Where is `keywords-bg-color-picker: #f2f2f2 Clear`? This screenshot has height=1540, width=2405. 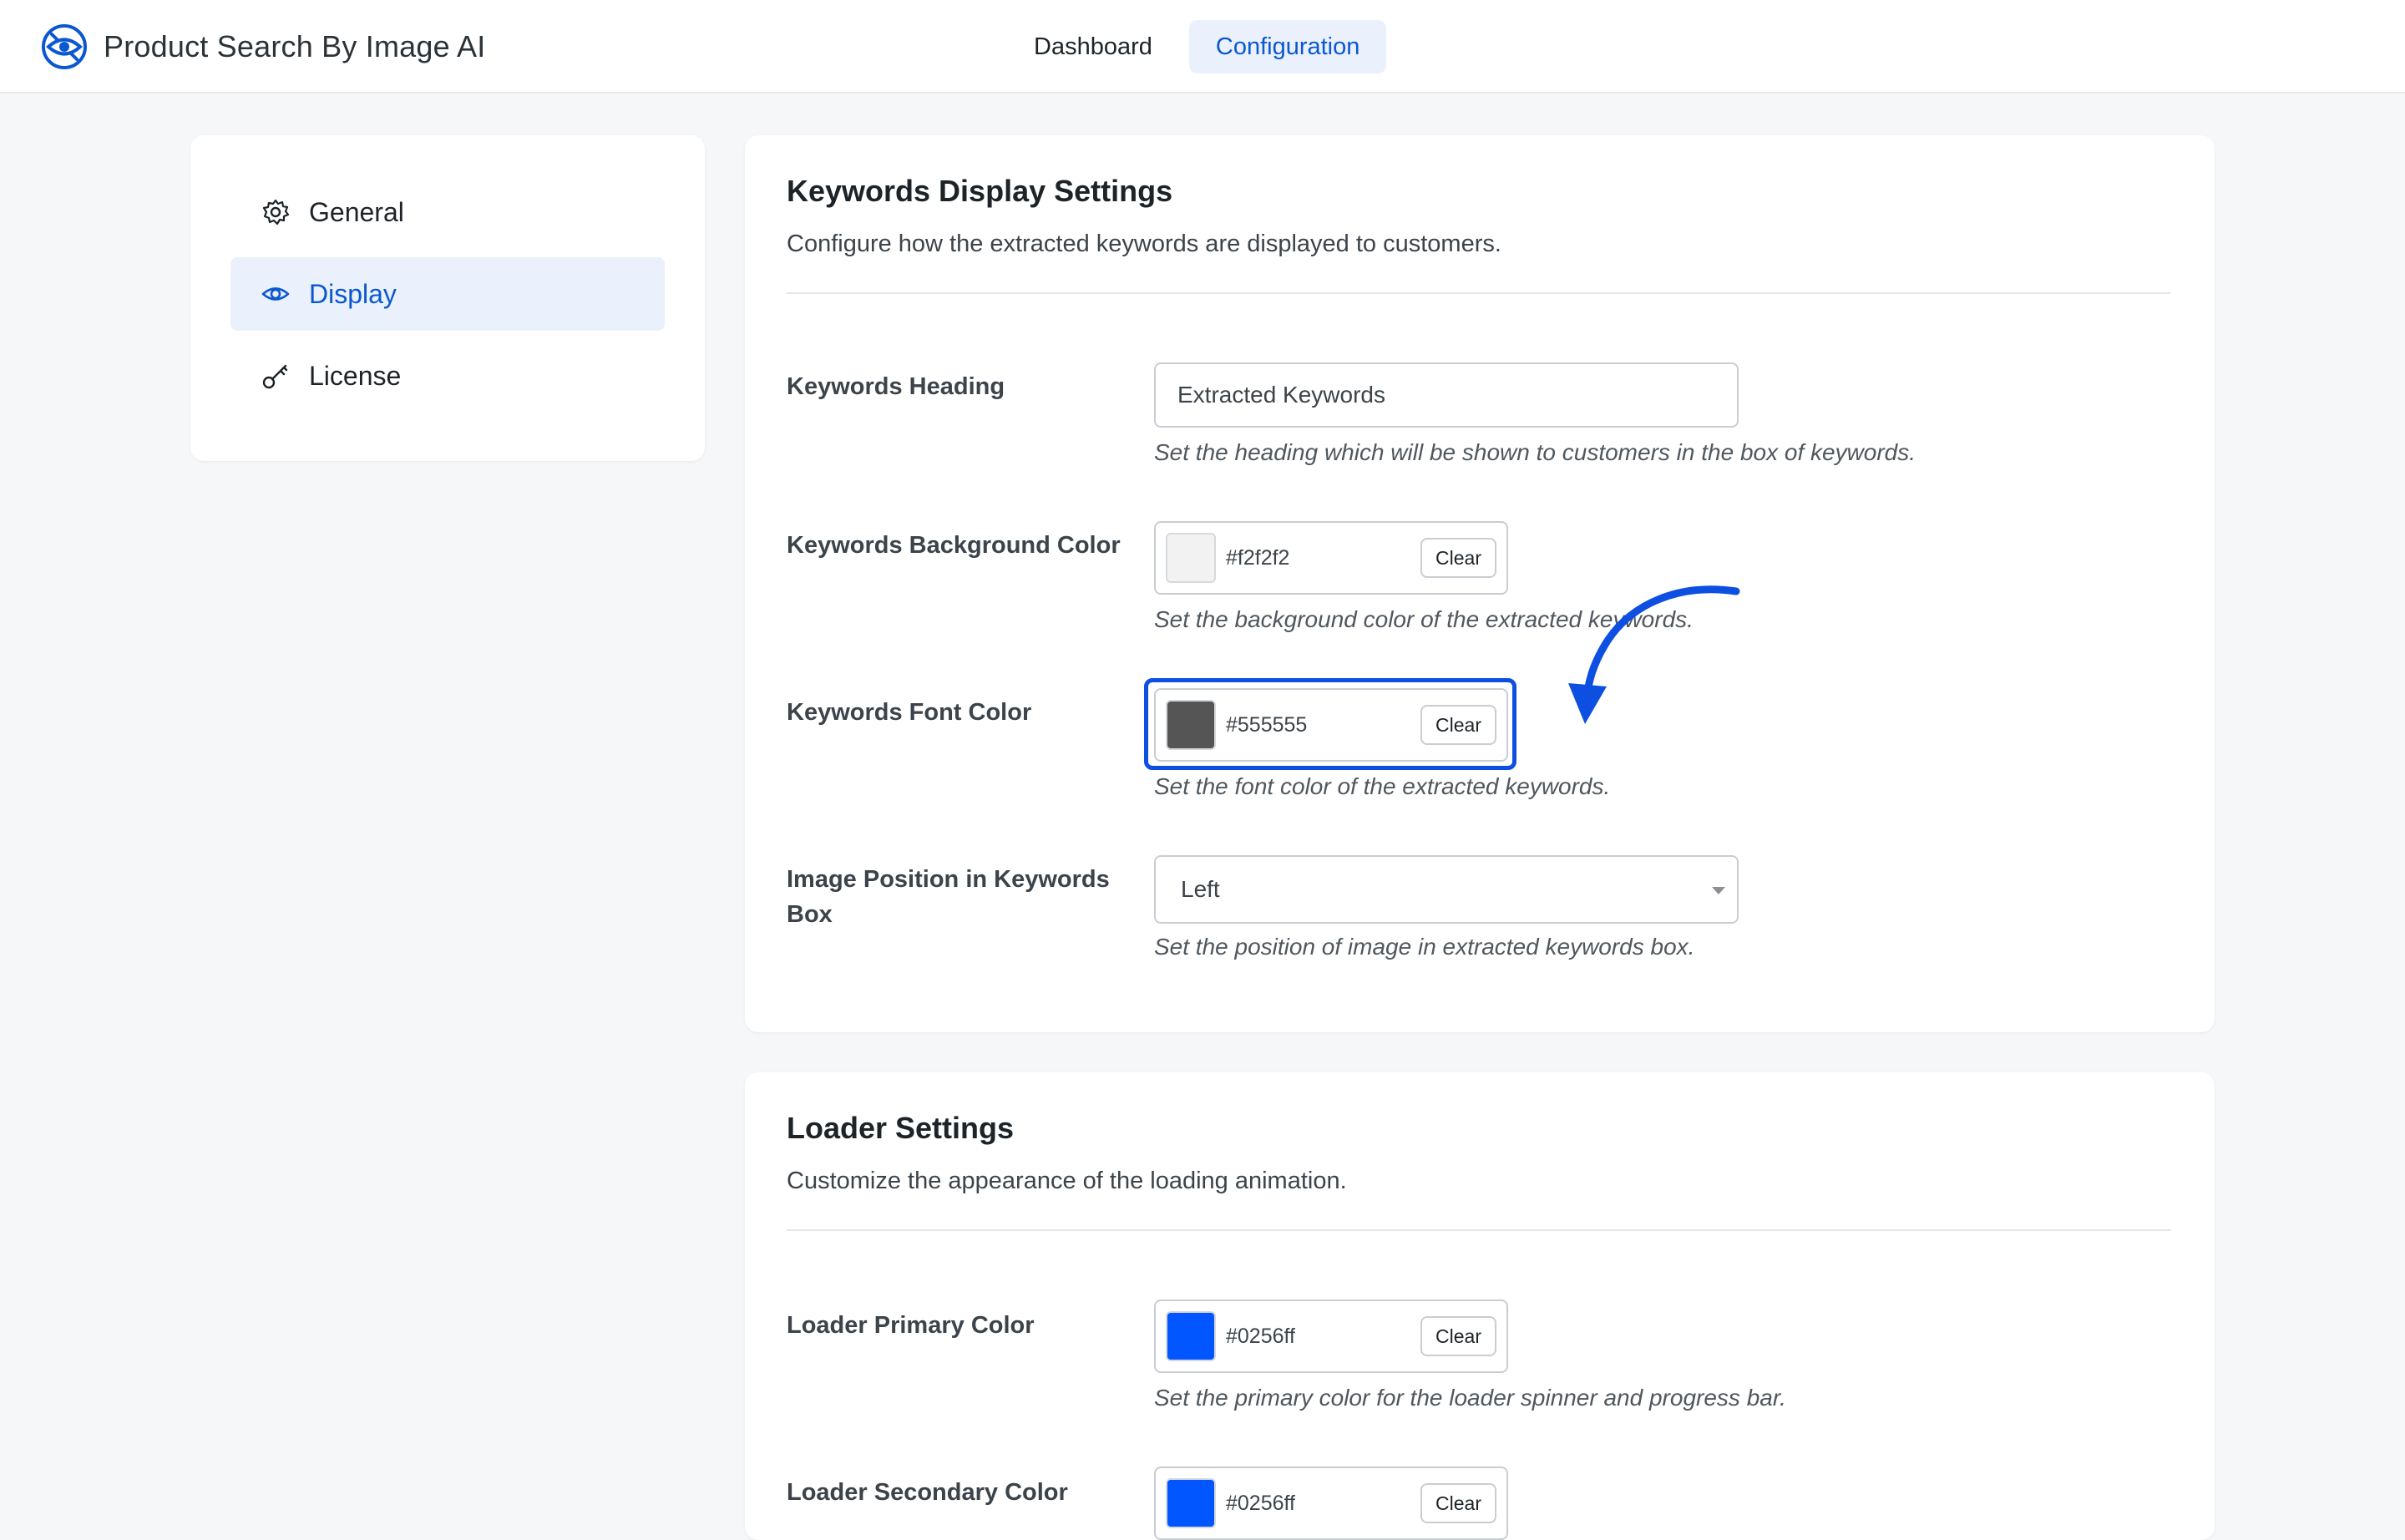 keywords-bg-color-picker: #f2f2f2 Clear is located at coordinates (1331, 558).